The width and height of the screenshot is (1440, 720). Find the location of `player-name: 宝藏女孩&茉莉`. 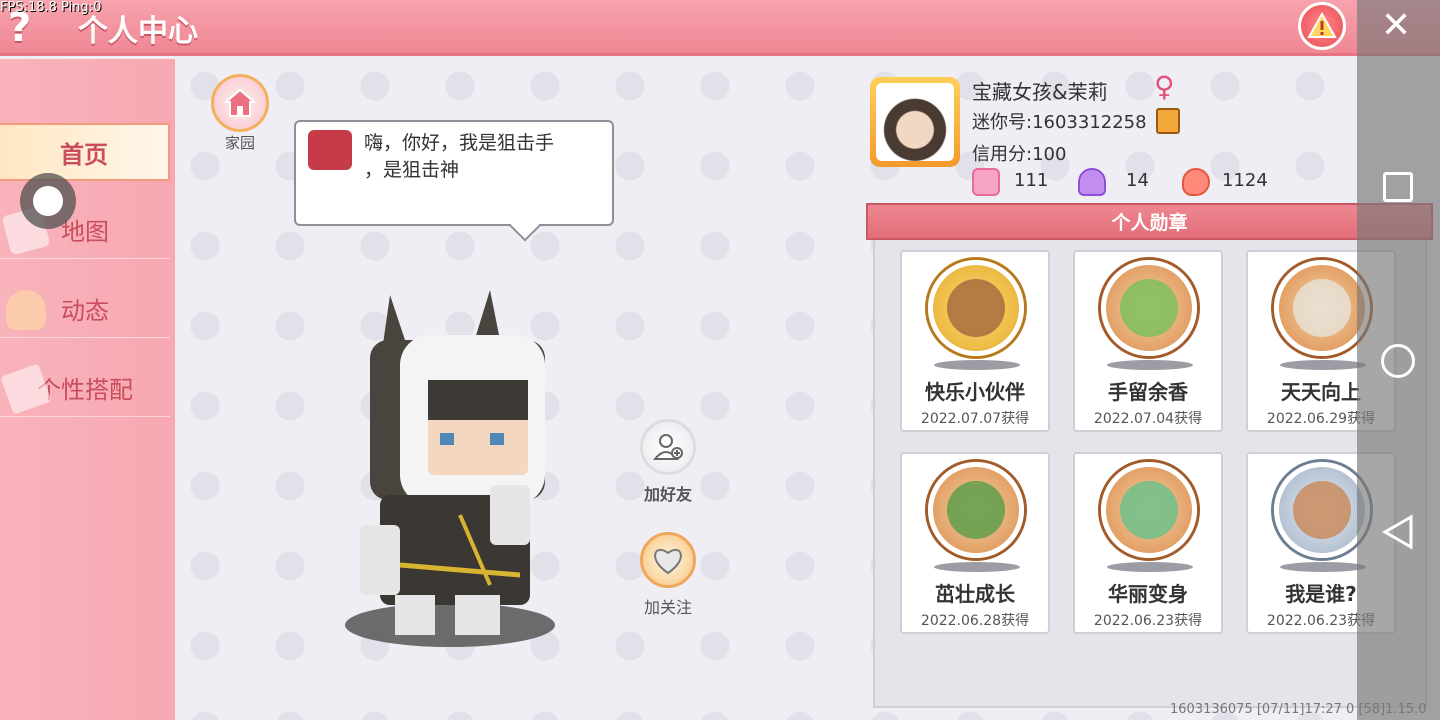

player-name: 宝藏女孩&茉莉 is located at coordinates (1040, 92).